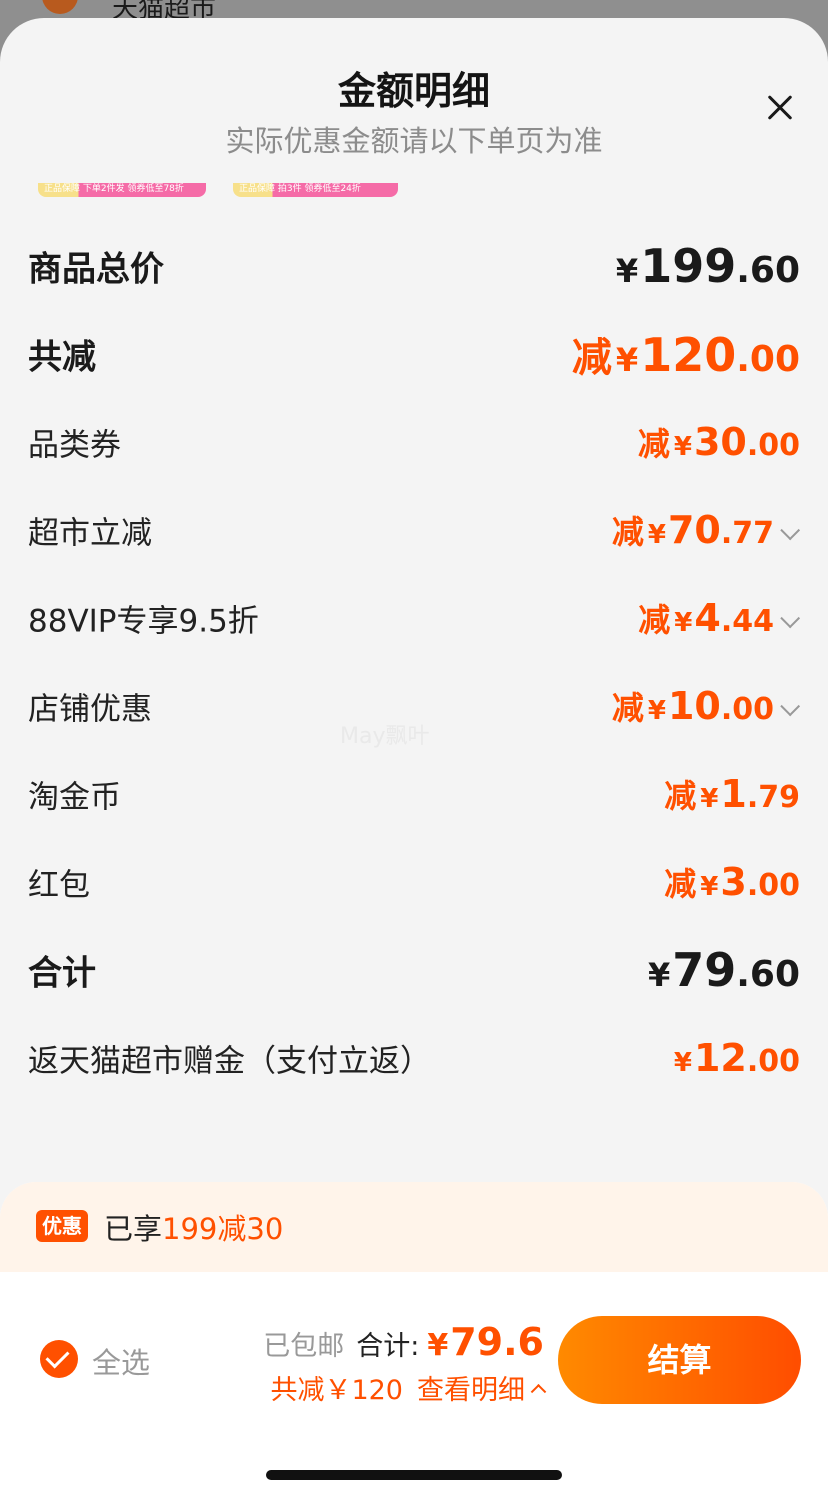 The image size is (828, 1495). I want to click on total-label: 合计:, so click(388, 1346).